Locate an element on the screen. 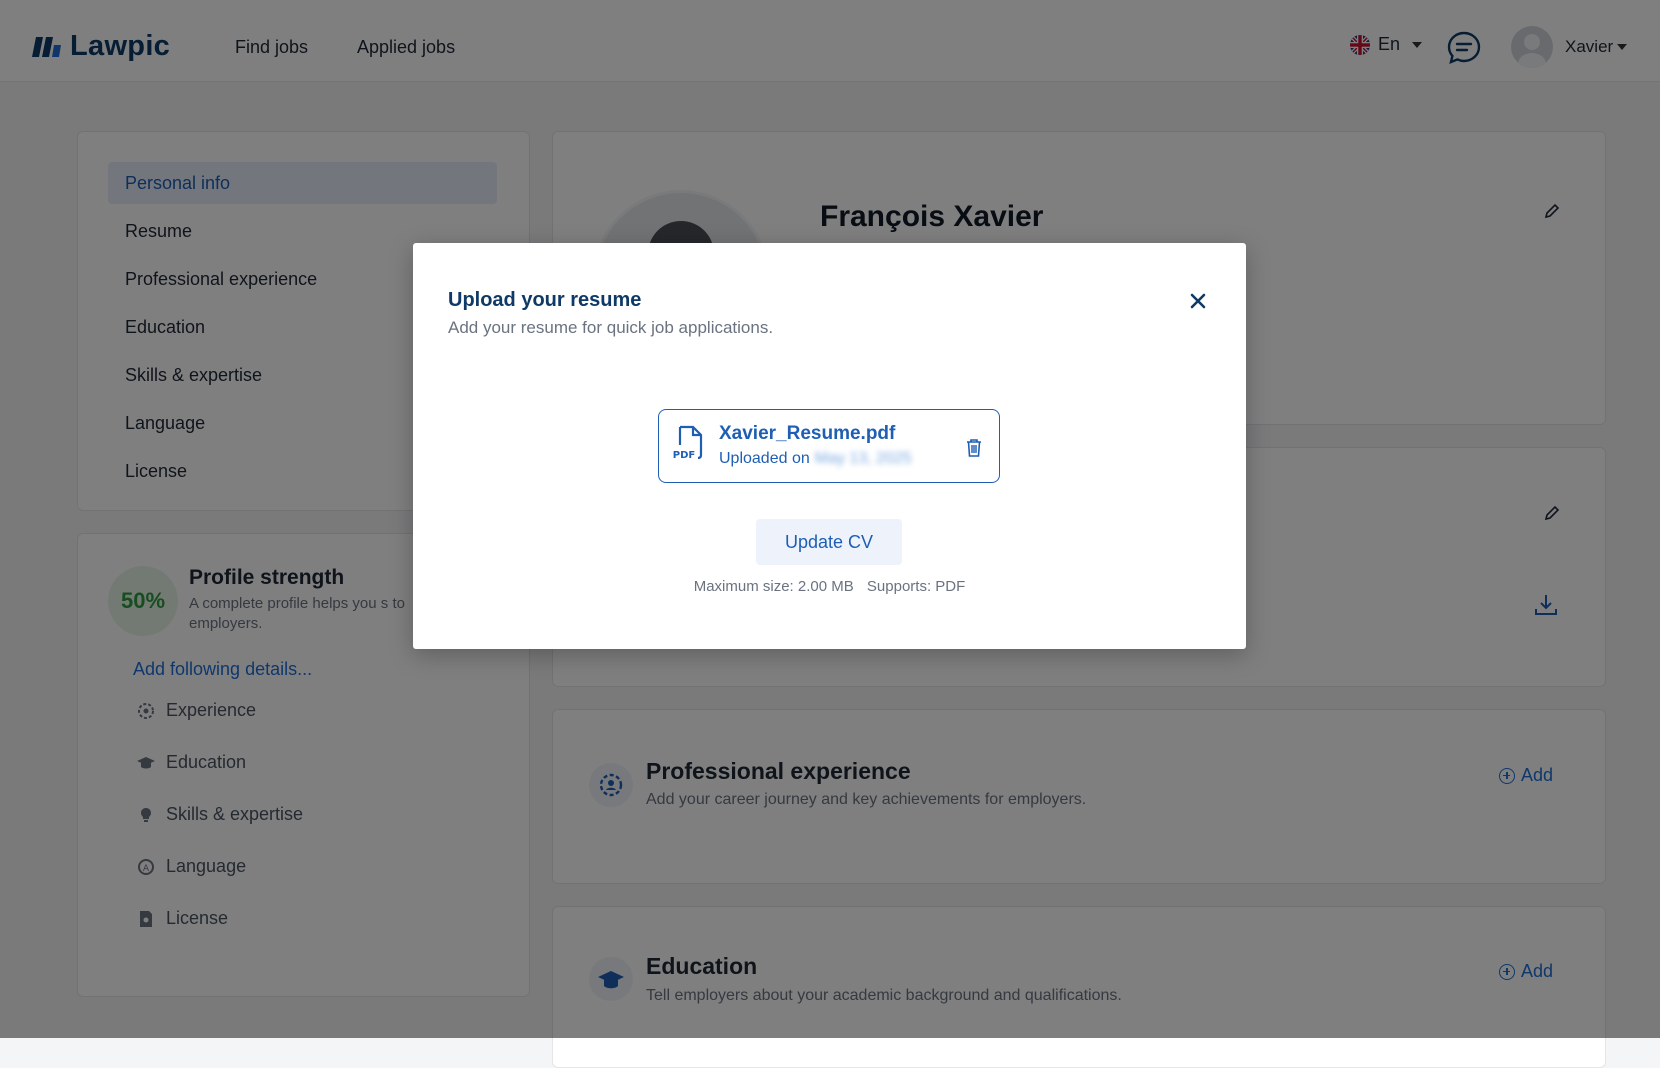 The image size is (1660, 1068). update-cv-button: Update CV is located at coordinates (829, 542).